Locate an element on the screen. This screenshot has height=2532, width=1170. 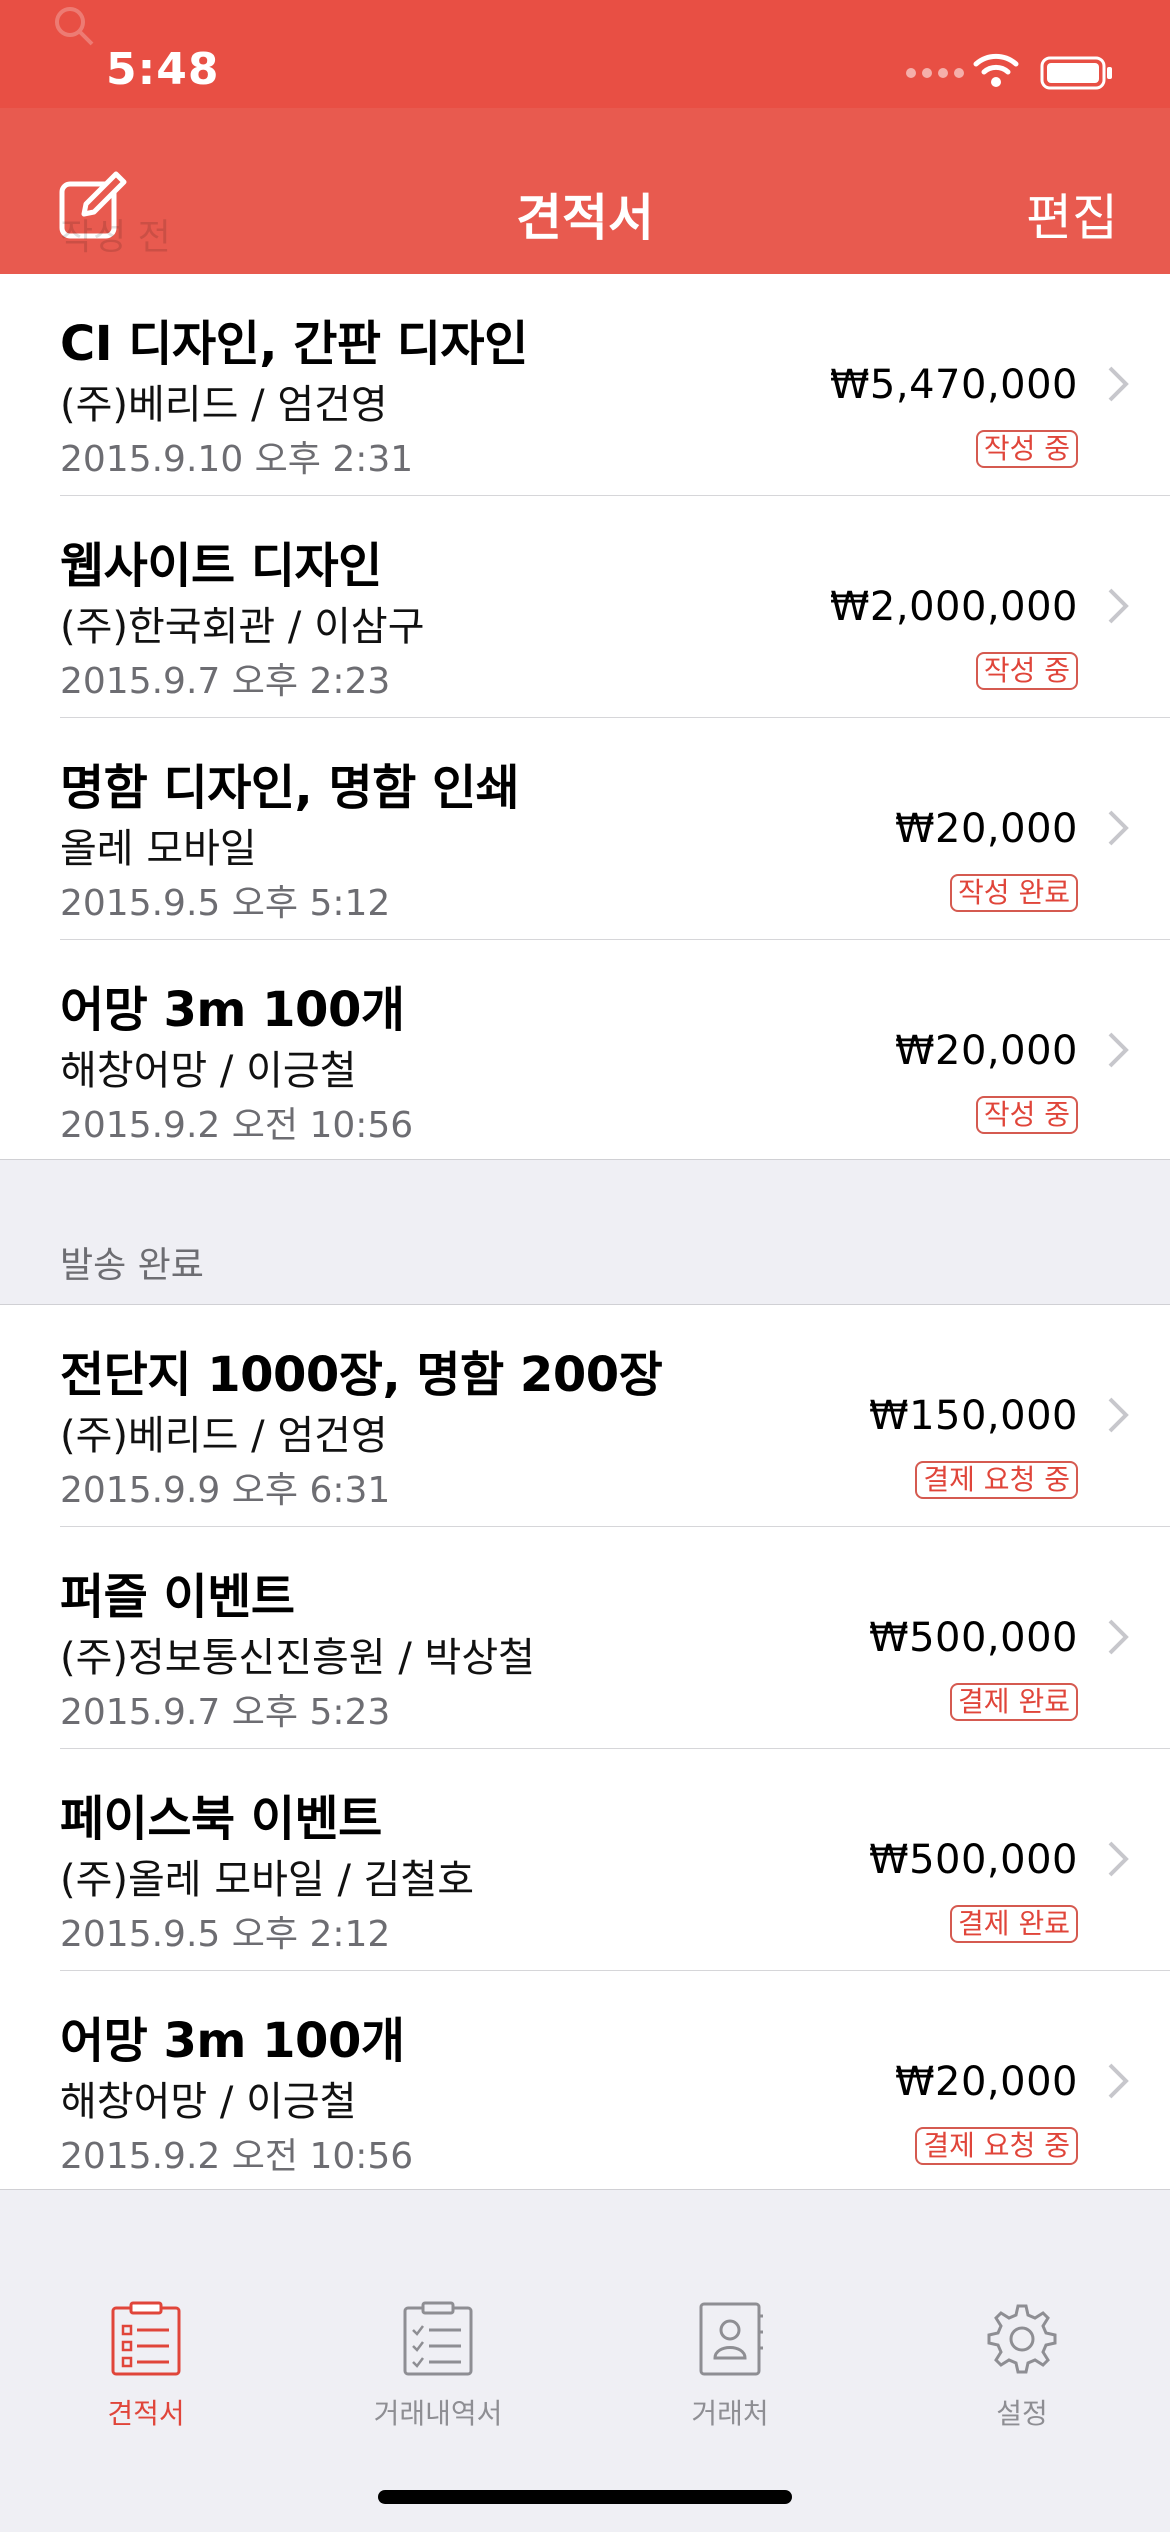
signal-dots-icon is located at coordinates (935, 73).